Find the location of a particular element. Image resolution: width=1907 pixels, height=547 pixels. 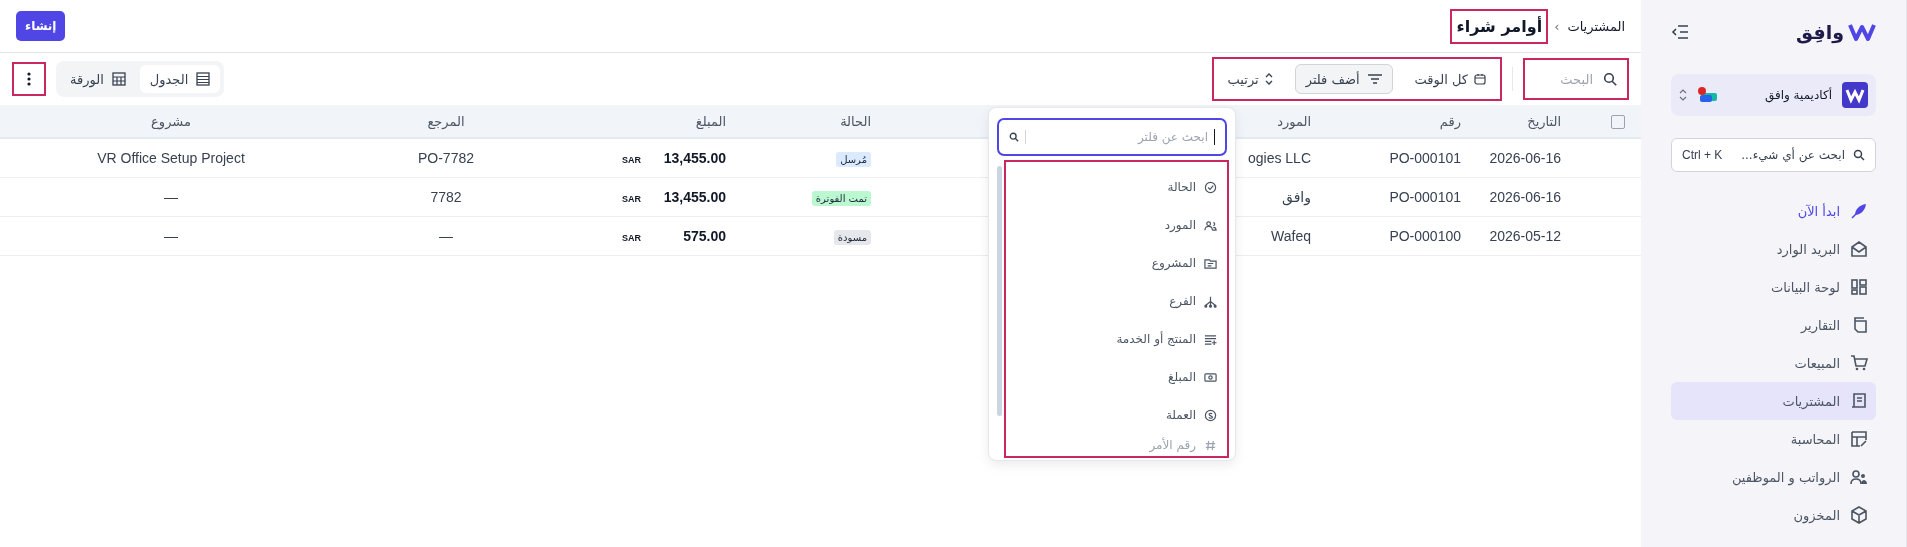

nav-item: التقارير is located at coordinates (1773, 325).